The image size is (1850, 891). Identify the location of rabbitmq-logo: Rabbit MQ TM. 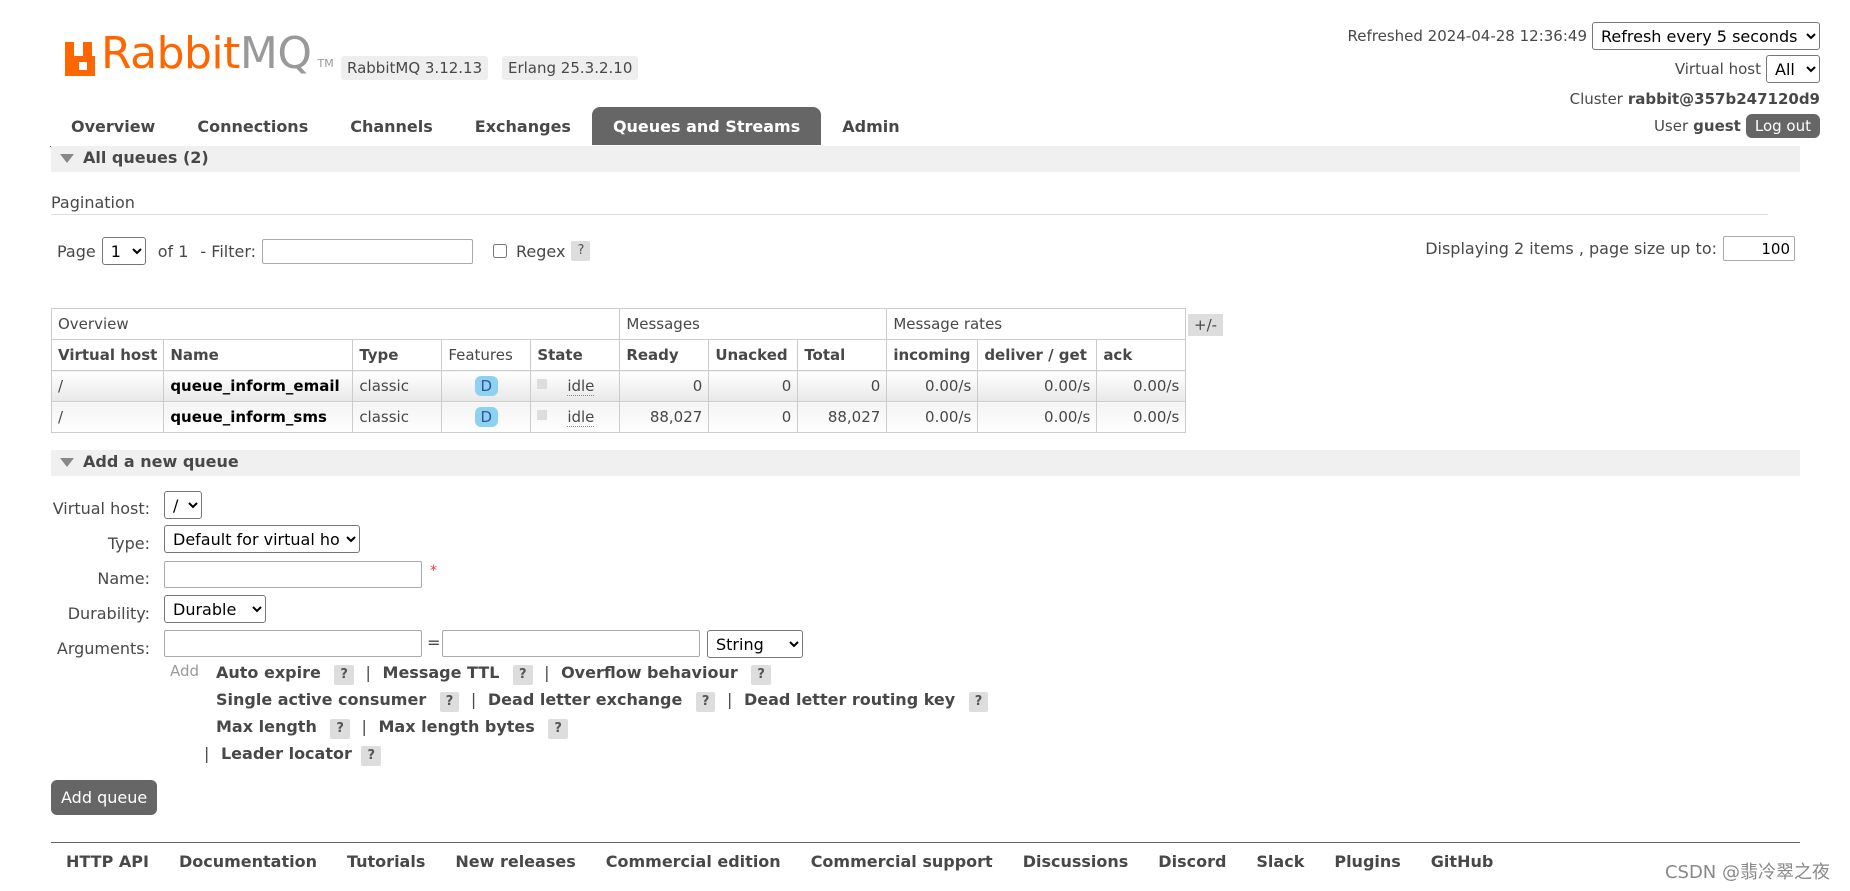
(199, 53).